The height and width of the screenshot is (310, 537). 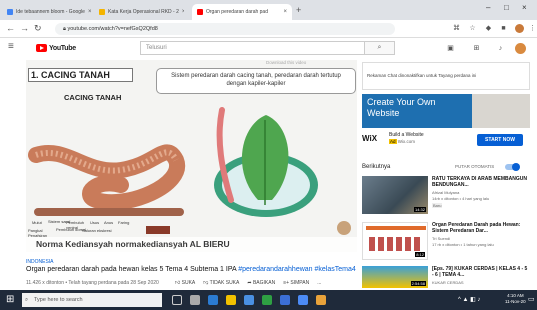 What do you see at coordinates (519, 28) in the screenshot?
I see `profile-avatar` at bounding box center [519, 28].